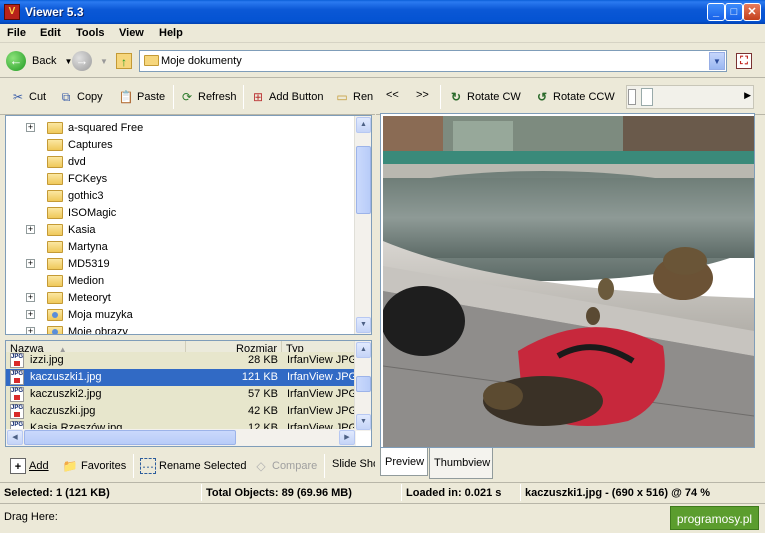  What do you see at coordinates (353, 97) in the screenshot?
I see `rename-button: ▭ Ren` at bounding box center [353, 97].